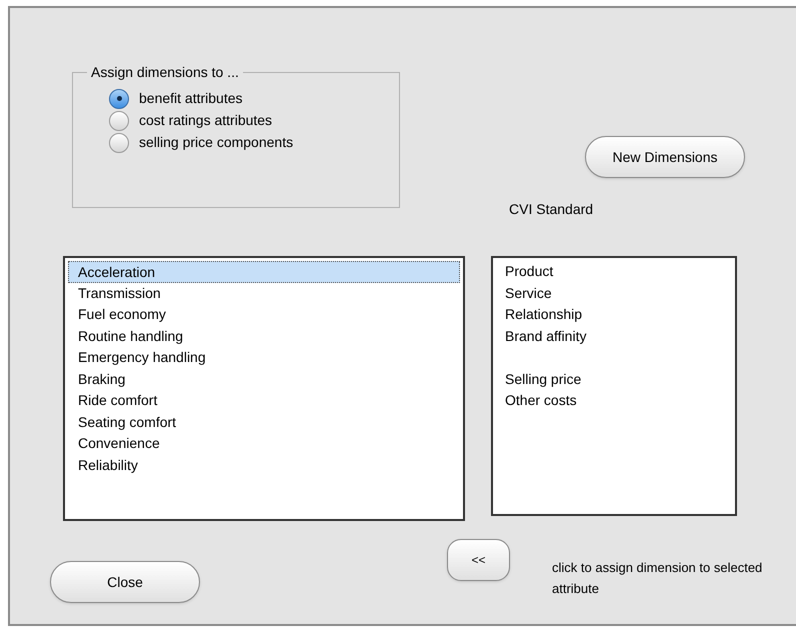 The image size is (796, 632). What do you see at coordinates (264, 271) in the screenshot?
I see `attribute-item: Acceleration` at bounding box center [264, 271].